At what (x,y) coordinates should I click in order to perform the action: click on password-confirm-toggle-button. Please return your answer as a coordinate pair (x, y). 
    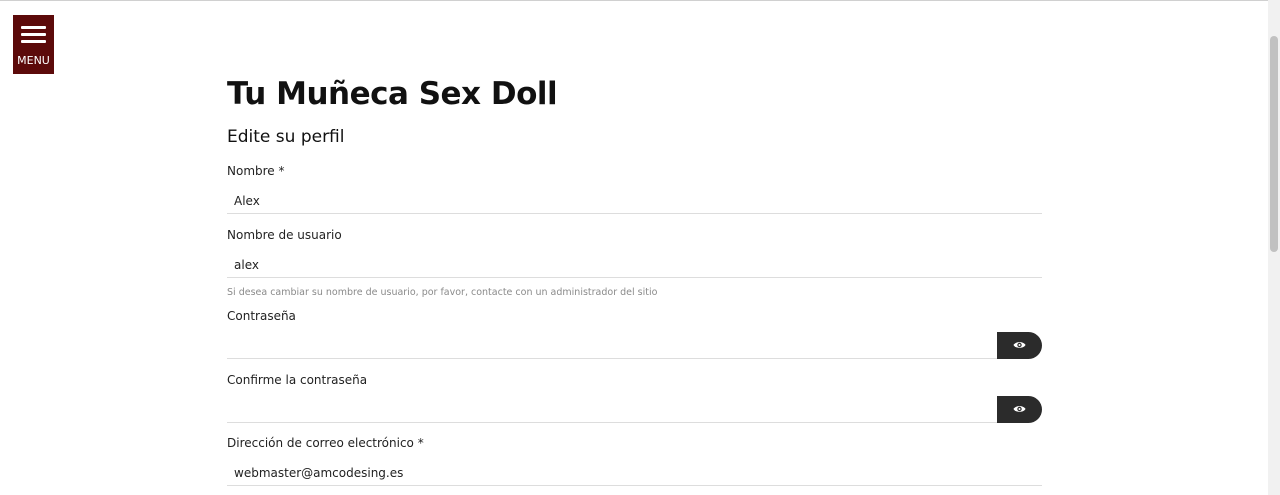
    Looking at the image, I should click on (1019, 409).